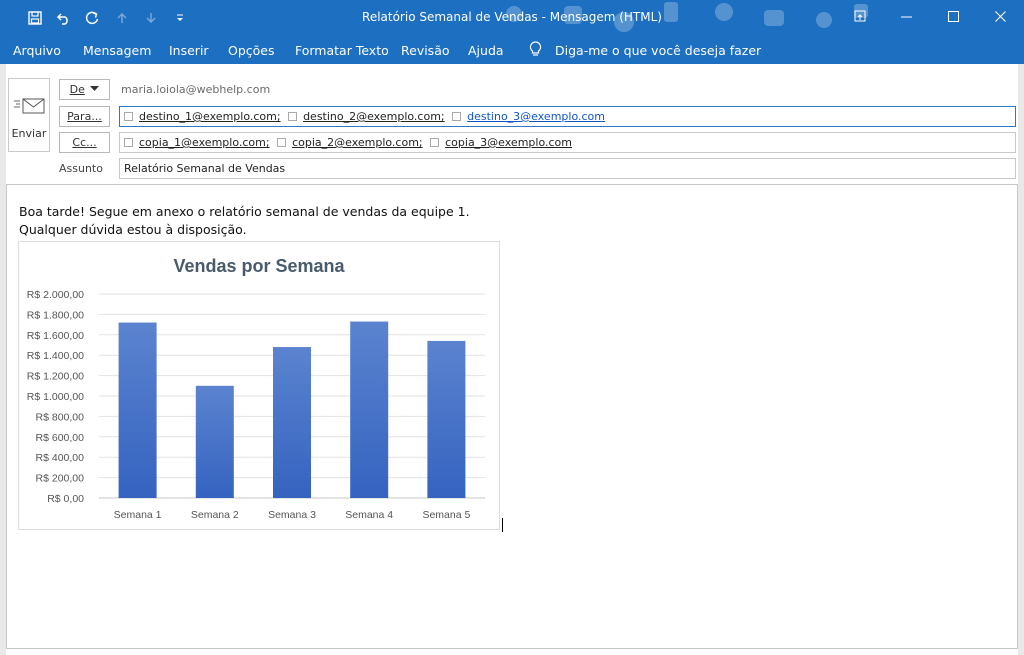  Describe the element at coordinates (55, 336) in the screenshot. I see `y-tick-label: R$ 1.600,00` at that location.